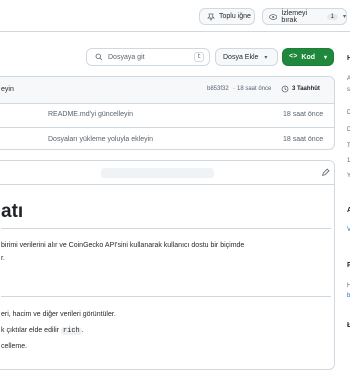  I want to click on code-label: Kod, so click(308, 57).